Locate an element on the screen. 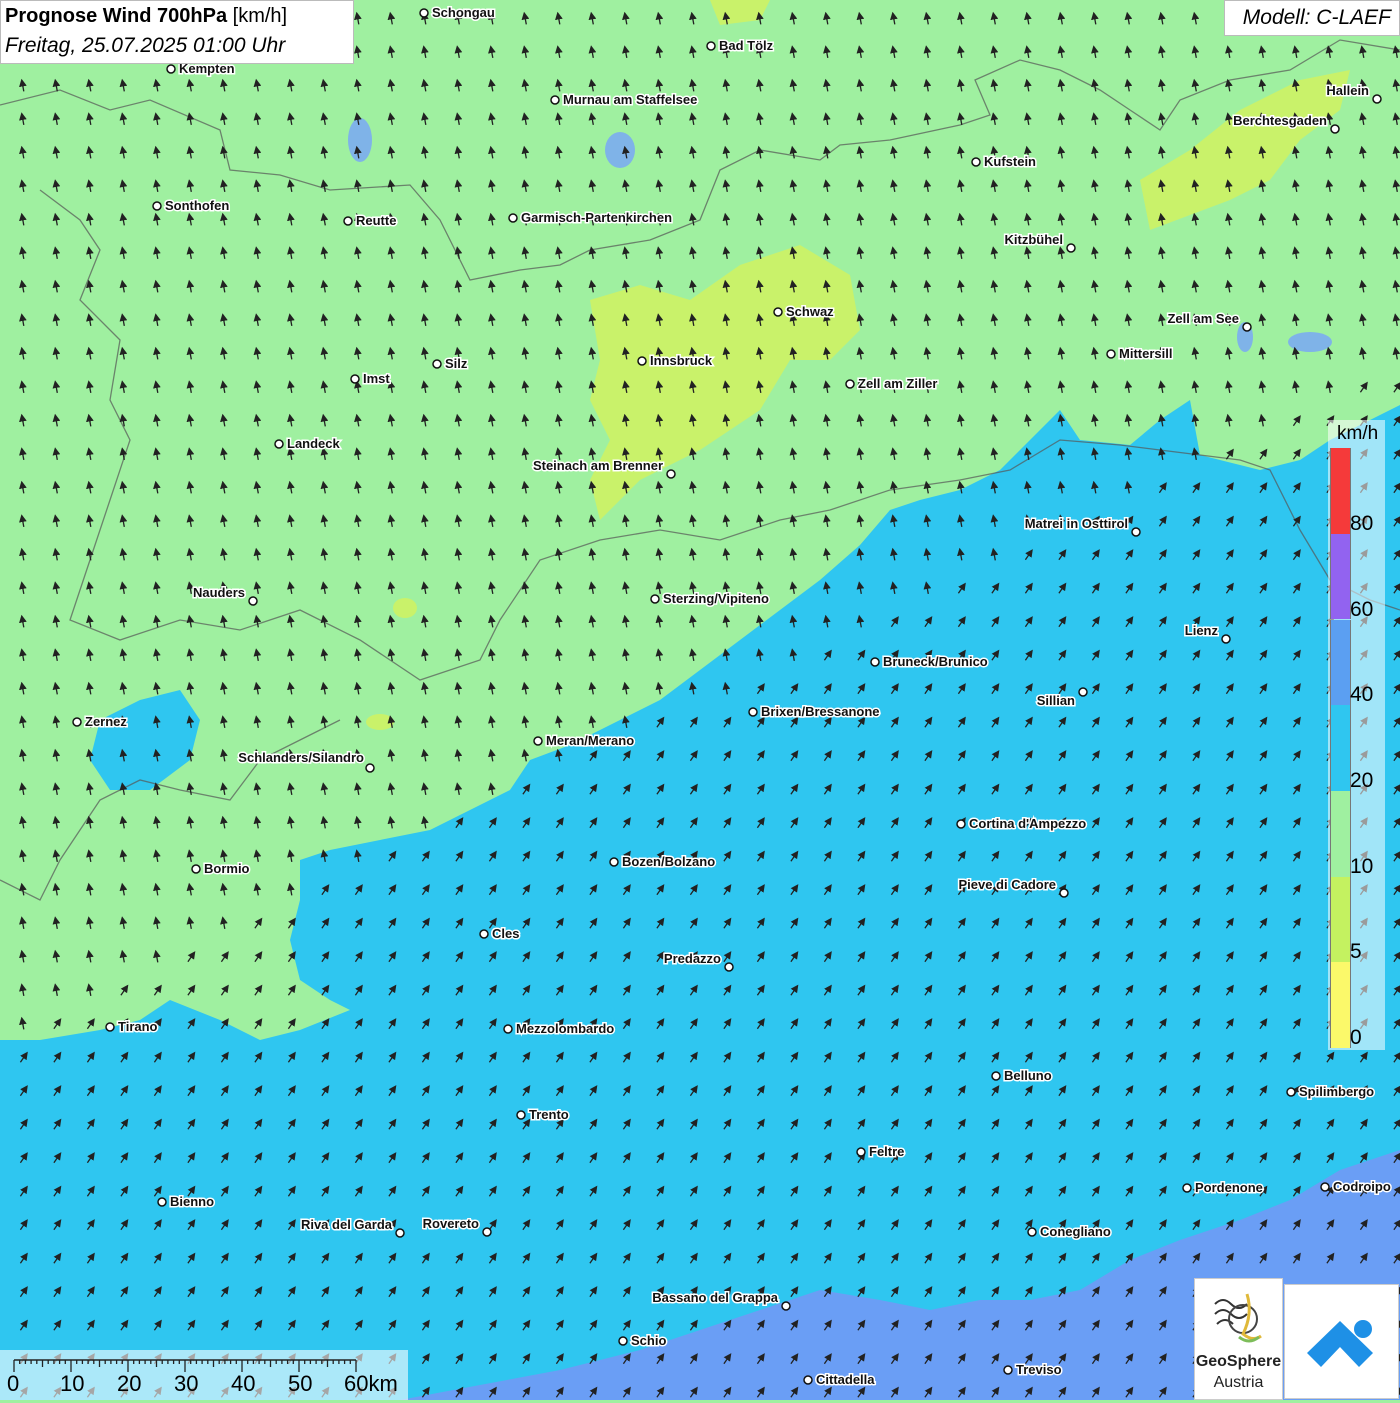 This screenshot has width=1400, height=1403. geosphere-country: Austria is located at coordinates (1238, 1382).